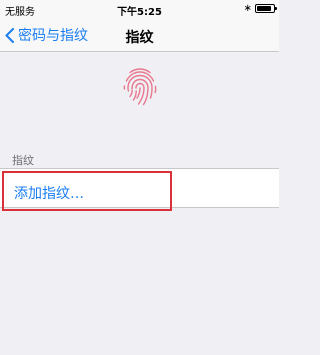 The height and width of the screenshot is (355, 320). I want to click on section-header: 指纹, so click(23, 160).